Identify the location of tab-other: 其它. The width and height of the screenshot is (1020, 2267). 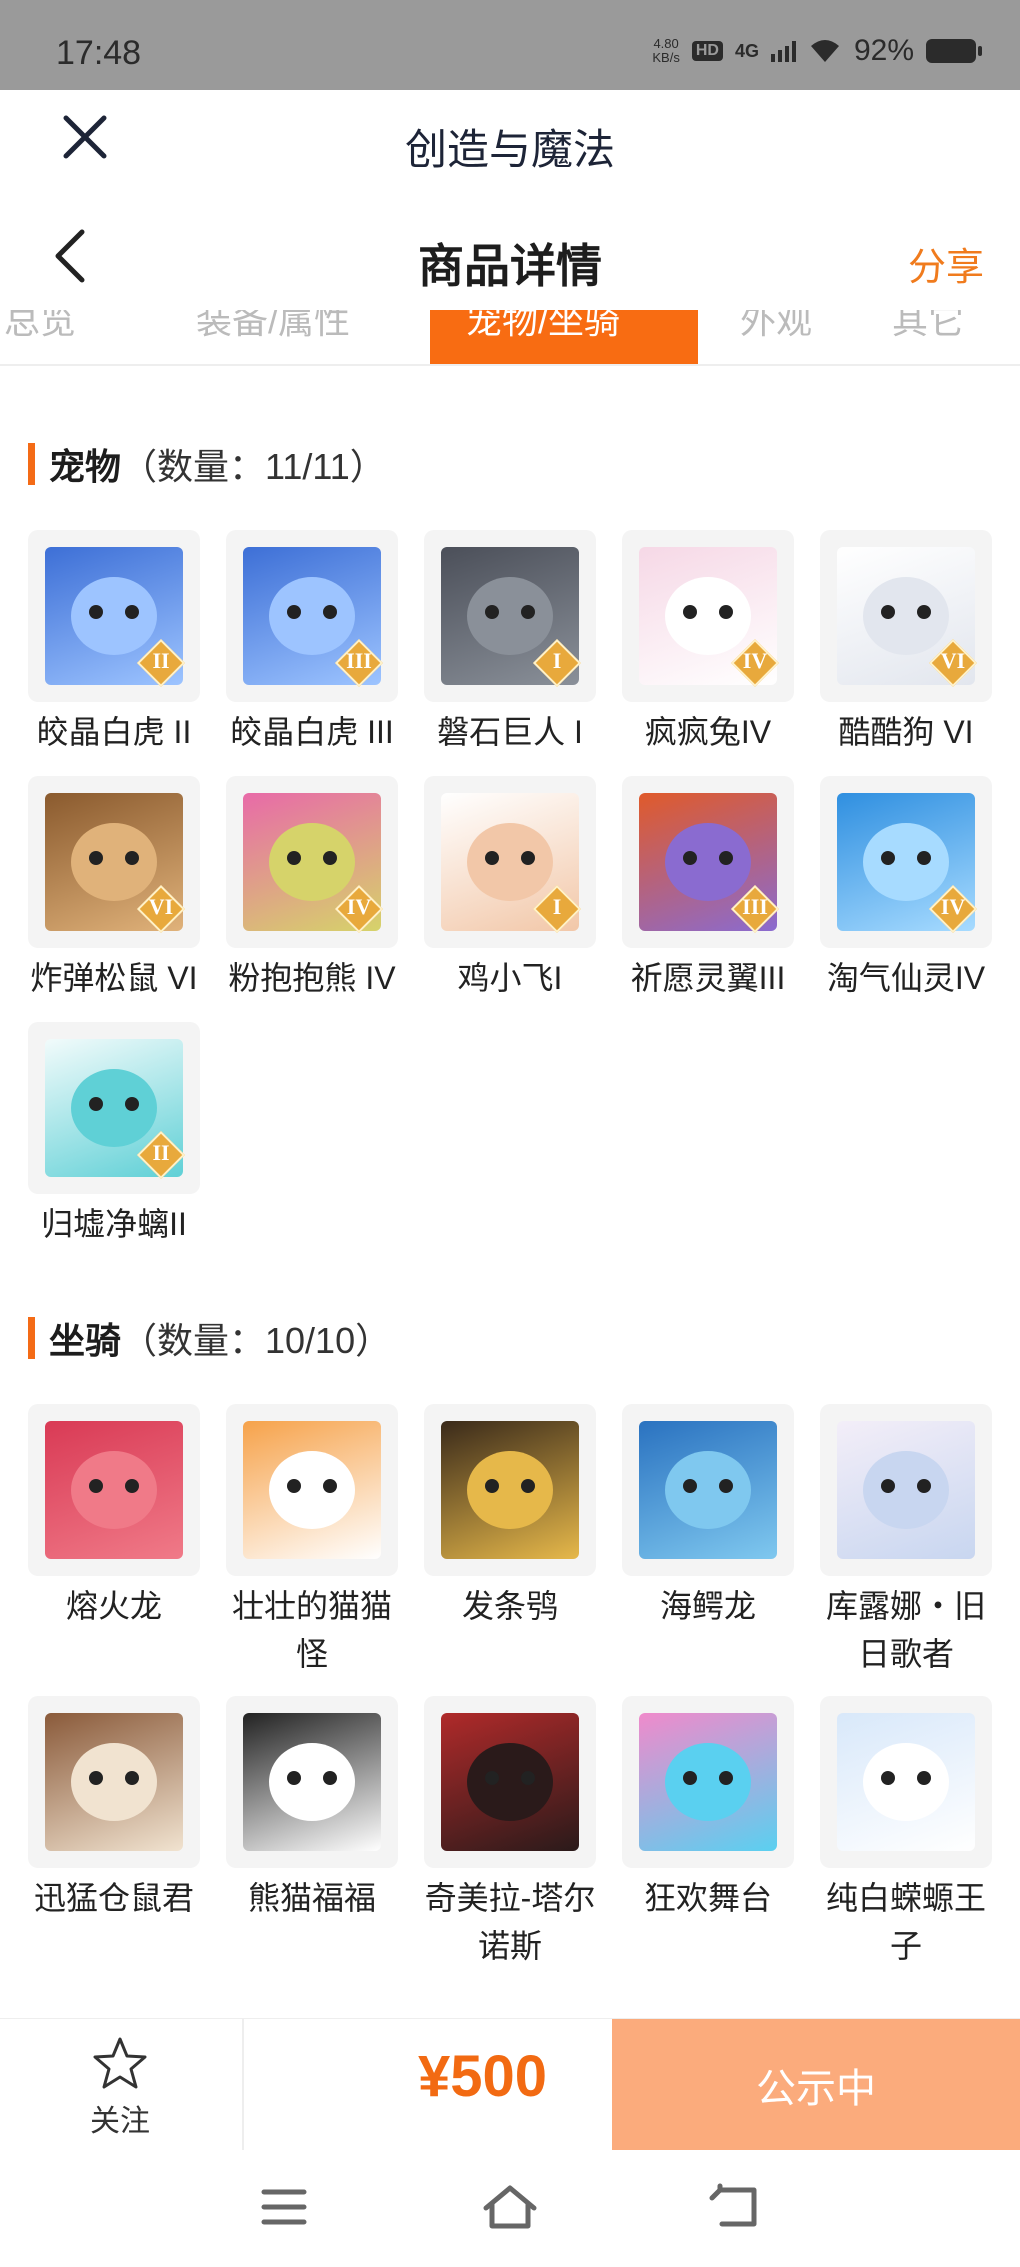
(928, 327).